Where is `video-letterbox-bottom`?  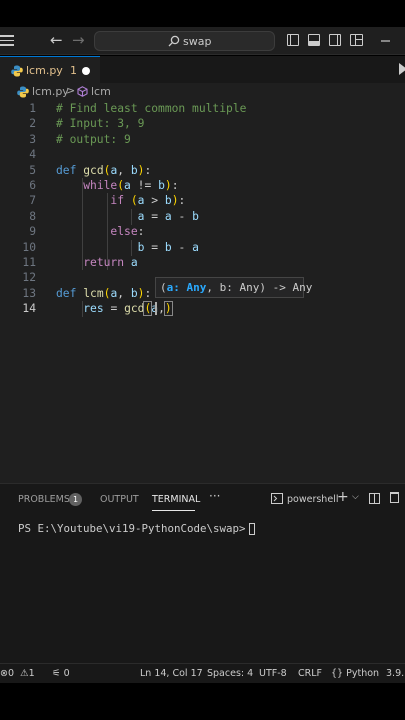 video-letterbox-bottom is located at coordinates (202, 702).